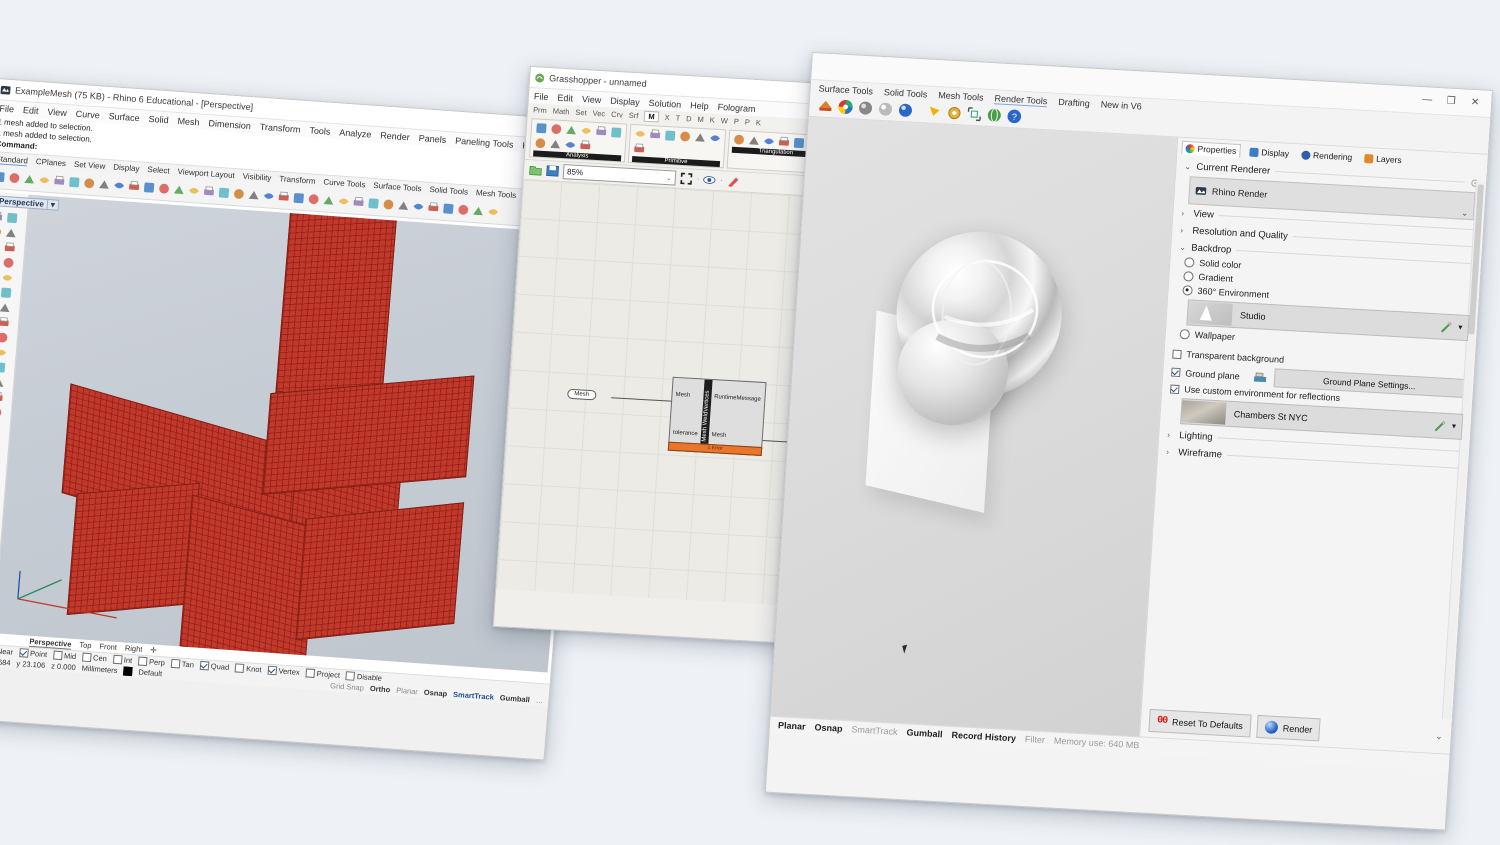 Image resolution: width=1500 pixels, height=845 pixels. Describe the element at coordinates (667, 117) in the screenshot. I see `gh-tab-x-7: X` at that location.